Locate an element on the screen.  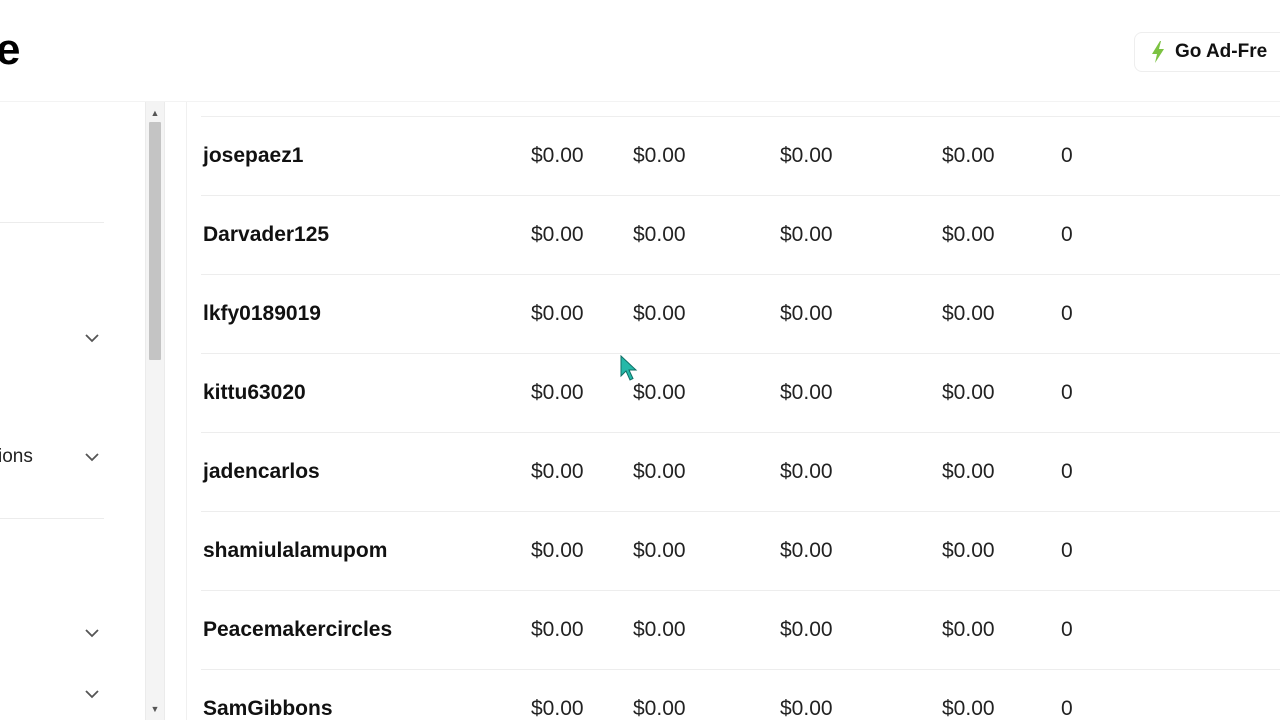
username-cell: jadencarlos is located at coordinates (261, 472).